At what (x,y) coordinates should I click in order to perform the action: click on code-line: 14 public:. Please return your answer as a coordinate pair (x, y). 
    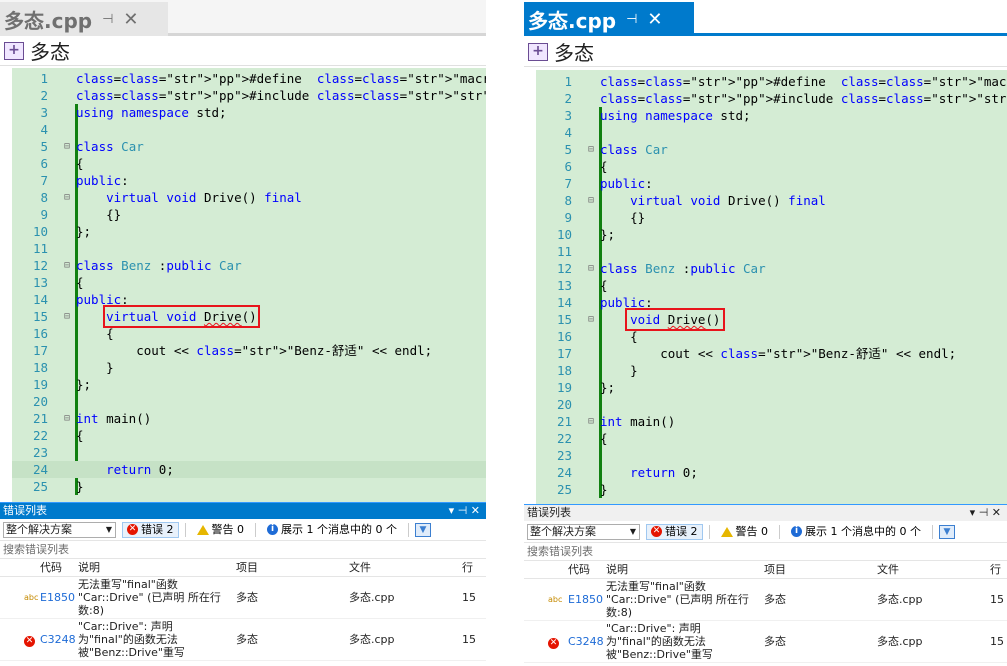
    Looking at the image, I should click on (771, 302).